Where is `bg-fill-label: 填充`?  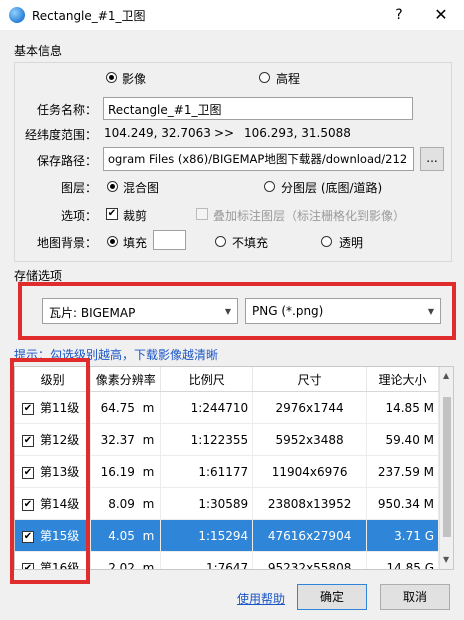
bg-fill-label: 填充 is located at coordinates (135, 243).